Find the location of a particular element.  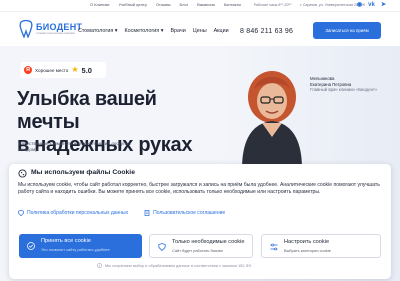

top-nav-item-education: Учебный центр is located at coordinates (133, 4).